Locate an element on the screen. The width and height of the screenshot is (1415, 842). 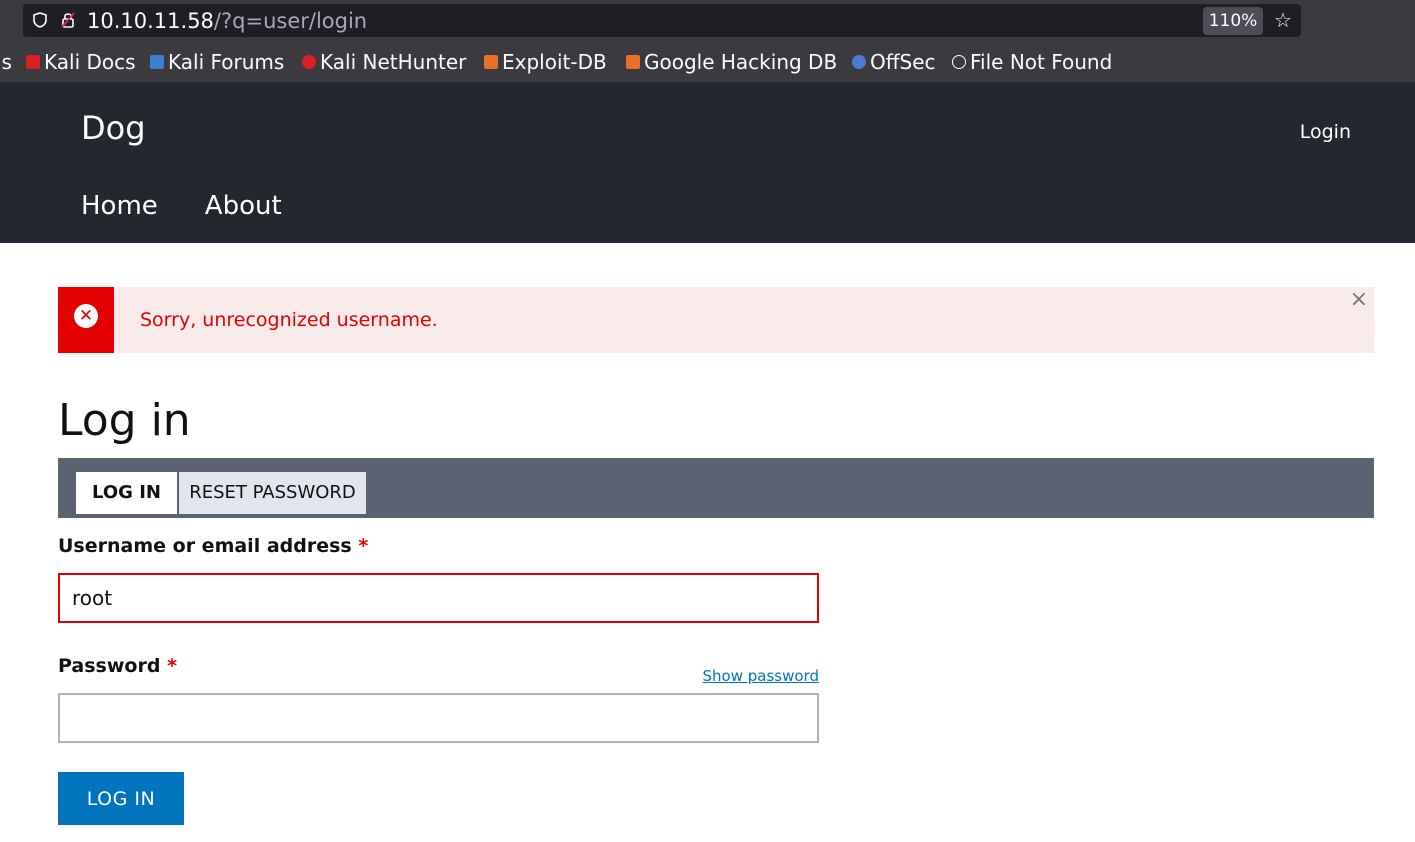
exploit-db-icon is located at coordinates (491, 62).